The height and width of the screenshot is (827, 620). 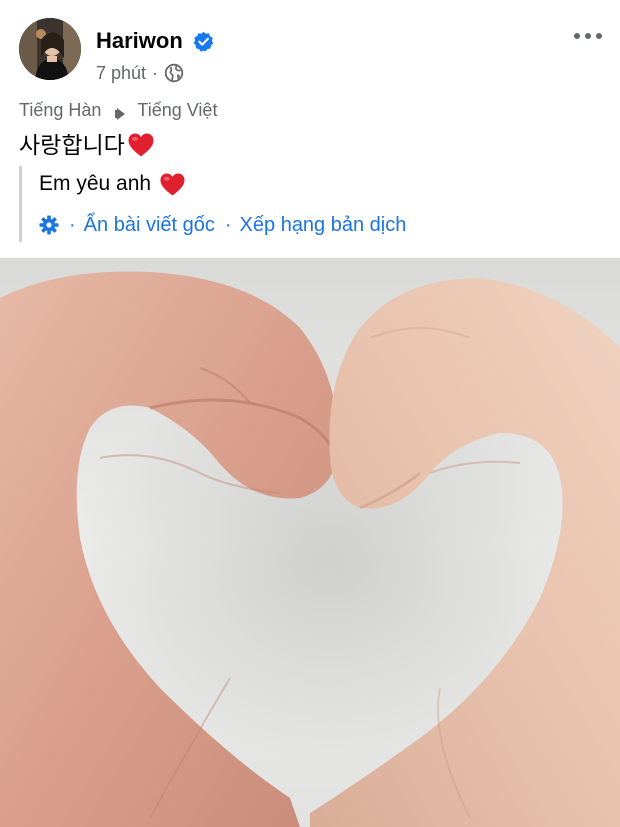 What do you see at coordinates (149, 225) in the screenshot?
I see `hide-original-link: Ẩn bài viết gốc` at bounding box center [149, 225].